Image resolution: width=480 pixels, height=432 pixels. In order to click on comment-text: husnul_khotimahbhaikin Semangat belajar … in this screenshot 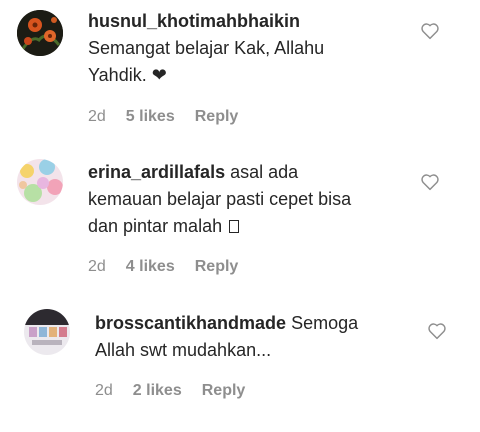, I will do `click(206, 48)`.